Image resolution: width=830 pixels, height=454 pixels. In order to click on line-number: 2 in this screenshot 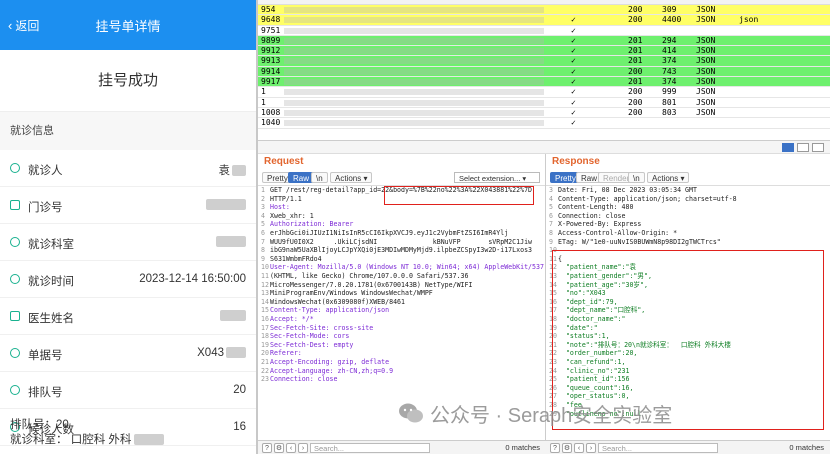, I will do `click(263, 198)`.